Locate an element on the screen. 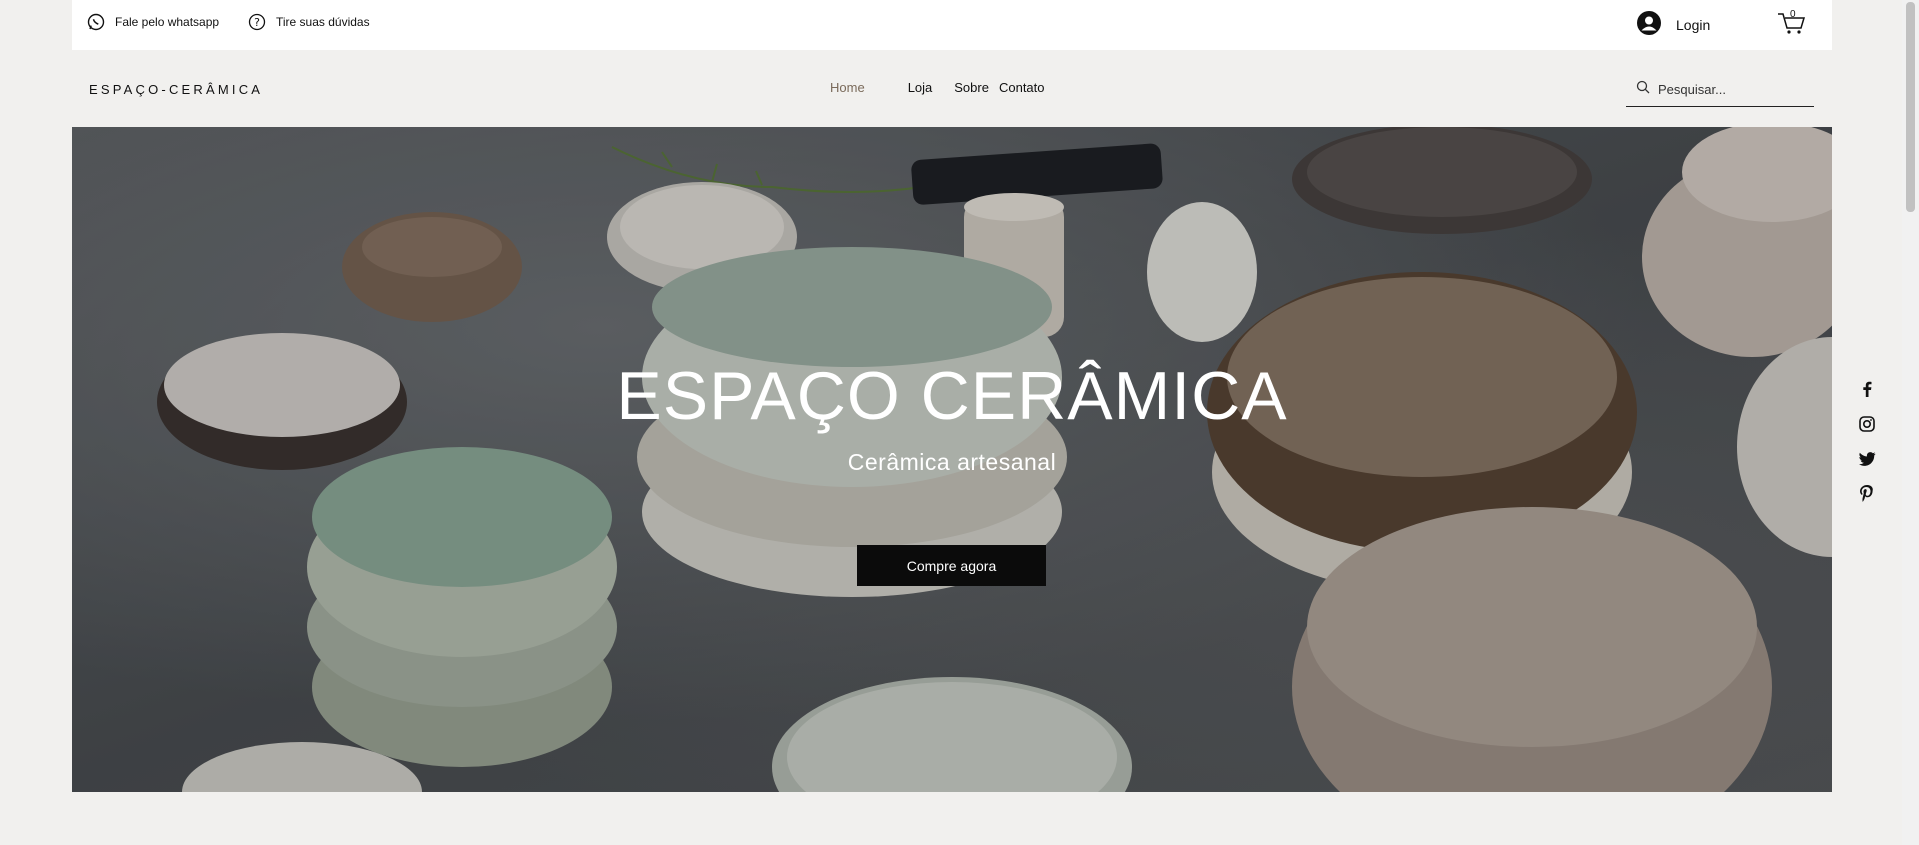 Image resolution: width=1919 pixels, height=845 pixels. search-icon is located at coordinates (1643, 89).